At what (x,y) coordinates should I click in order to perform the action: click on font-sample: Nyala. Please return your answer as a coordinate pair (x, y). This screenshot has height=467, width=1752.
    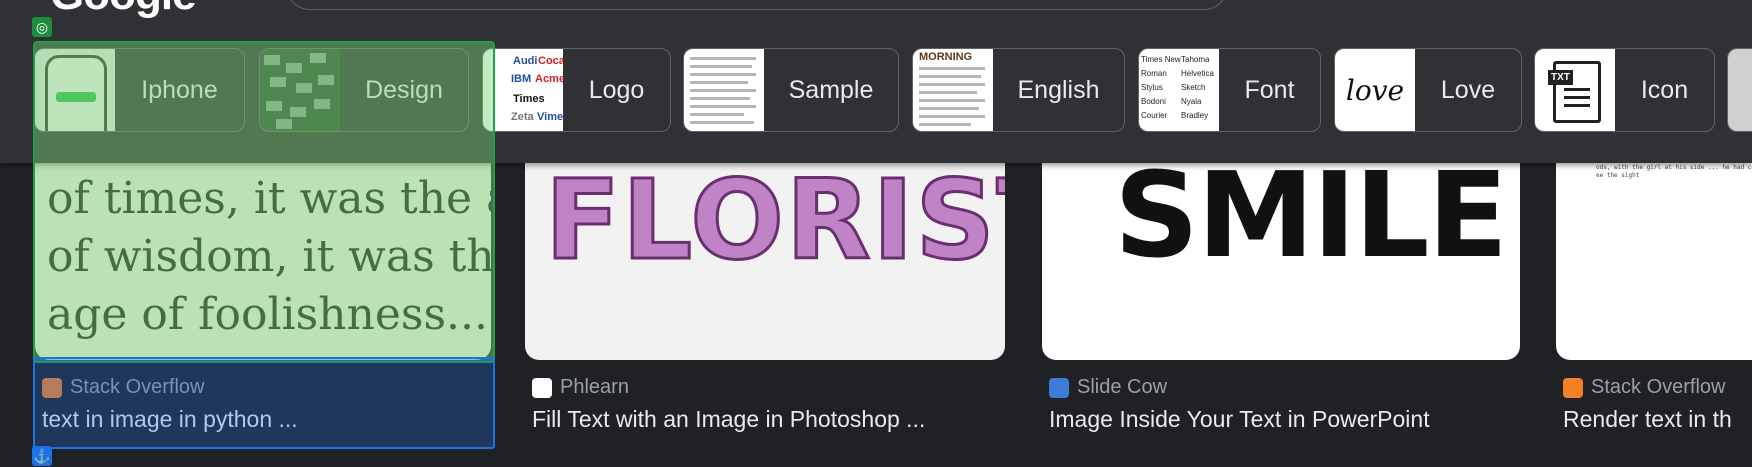
    Looking at the image, I should click on (1191, 101).